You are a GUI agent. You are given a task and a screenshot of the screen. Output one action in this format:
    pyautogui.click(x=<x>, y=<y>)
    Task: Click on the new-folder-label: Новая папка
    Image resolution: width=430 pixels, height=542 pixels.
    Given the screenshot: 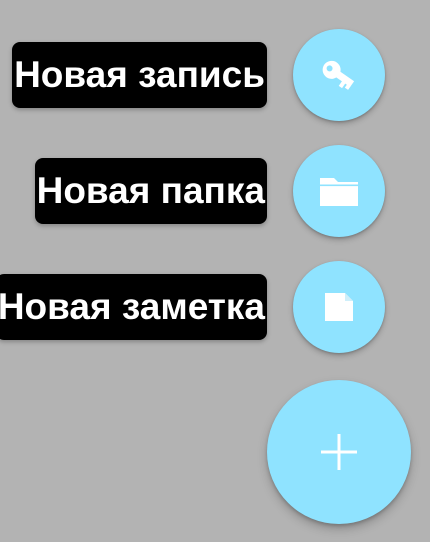 What is the action you would take?
    pyautogui.click(x=150, y=191)
    